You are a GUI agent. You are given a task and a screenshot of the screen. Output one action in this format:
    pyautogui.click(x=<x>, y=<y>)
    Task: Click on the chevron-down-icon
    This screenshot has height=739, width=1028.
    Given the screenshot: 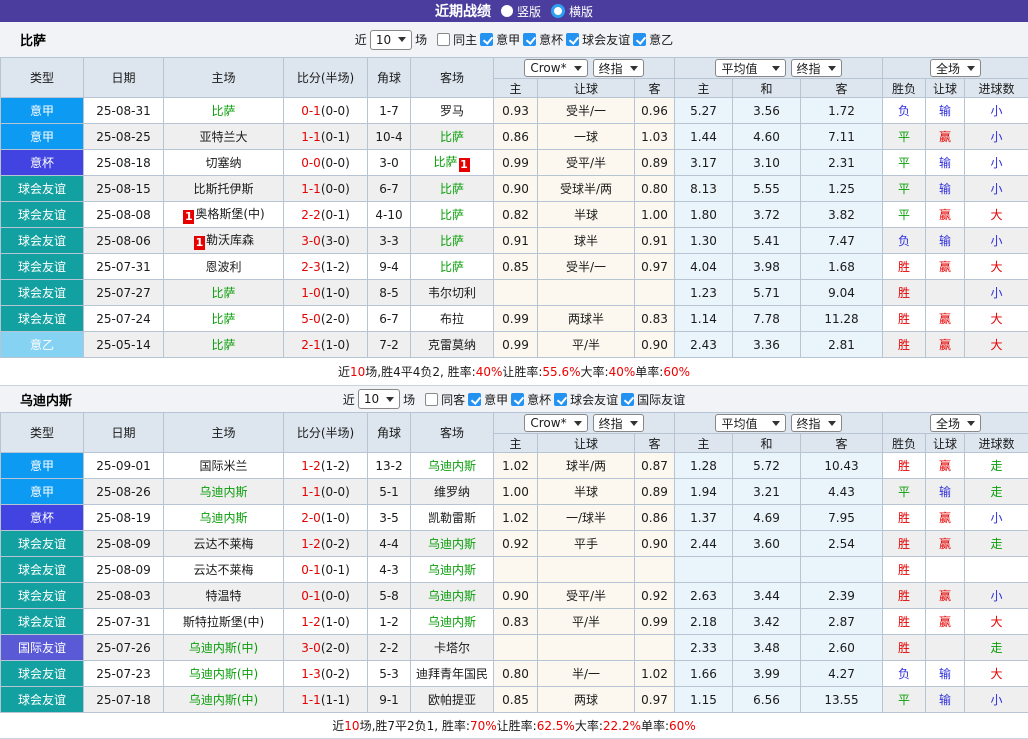 What is the action you would take?
    pyautogui.click(x=971, y=68)
    